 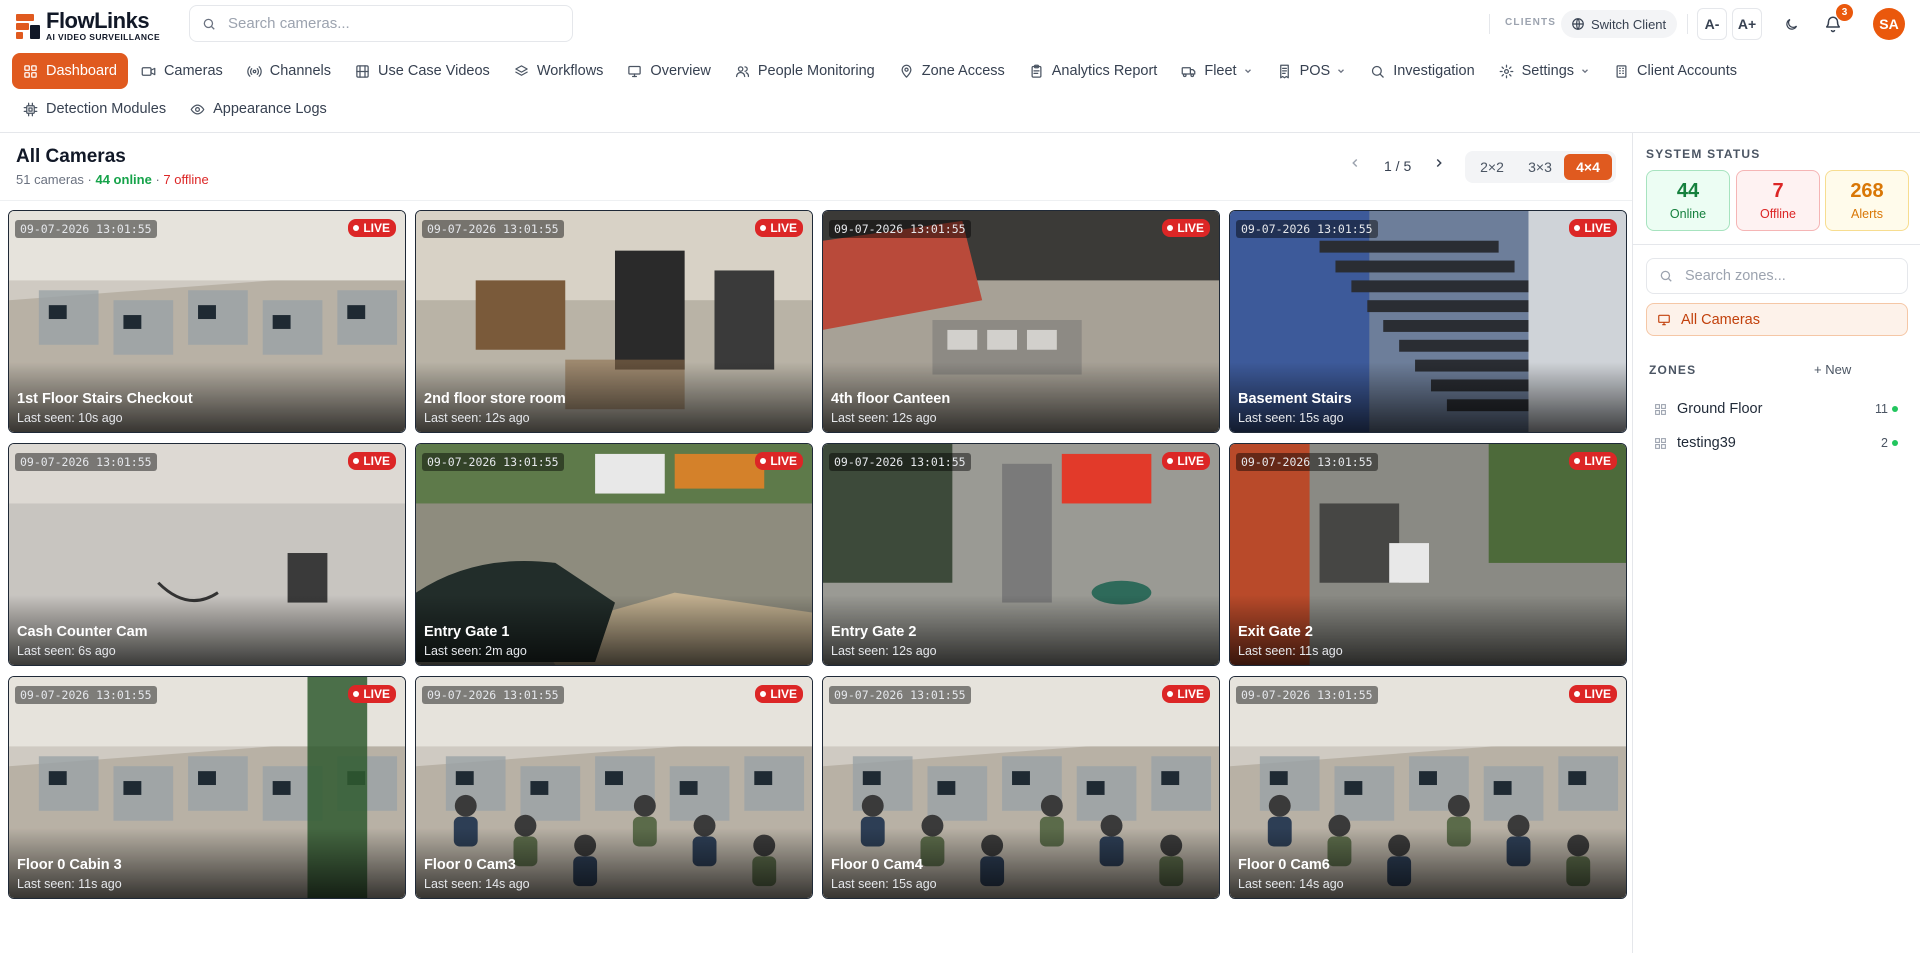 What do you see at coordinates (1578, 24) in the screenshot?
I see `globe-icon` at bounding box center [1578, 24].